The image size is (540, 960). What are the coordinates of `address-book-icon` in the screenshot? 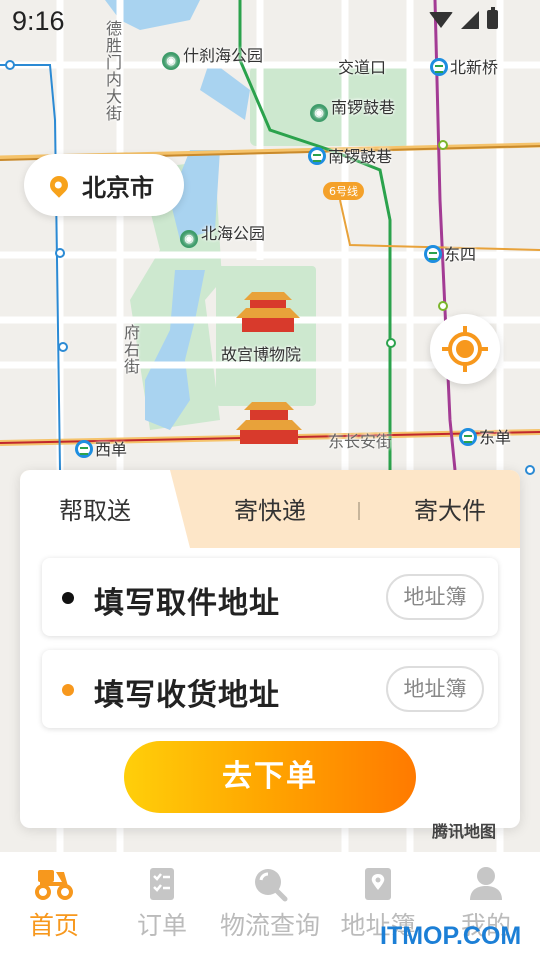 It's located at (378, 884).